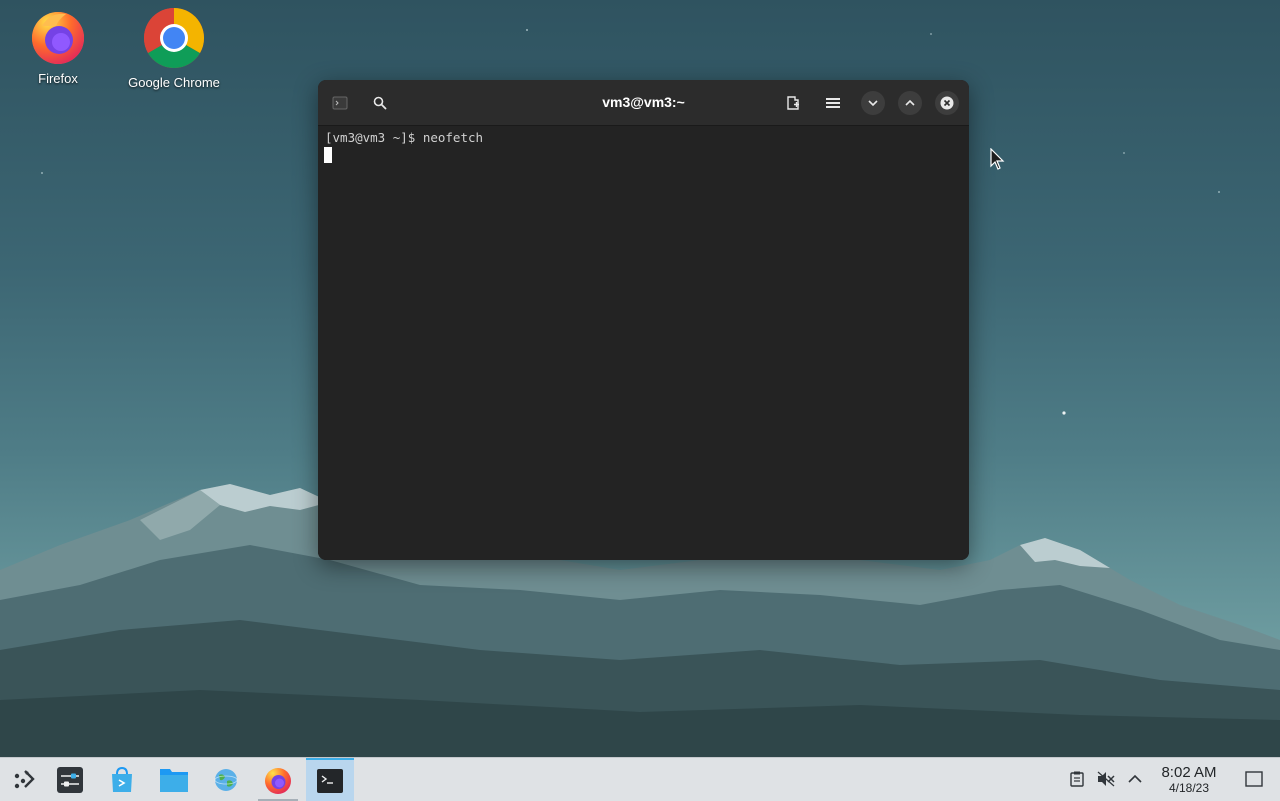  Describe the element at coordinates (1189, 788) in the screenshot. I see `clock-date: 4/18/23` at that location.